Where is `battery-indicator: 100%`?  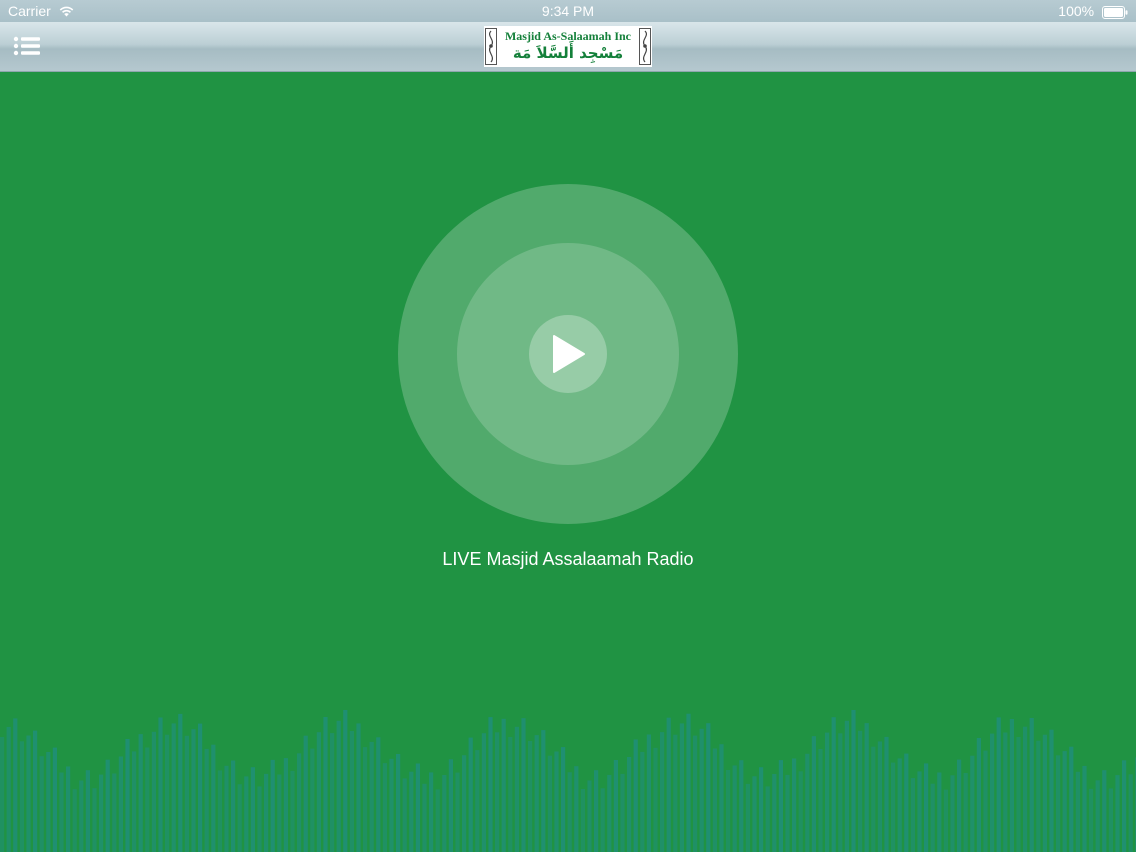
battery-indicator: 100% is located at coordinates (1093, 11).